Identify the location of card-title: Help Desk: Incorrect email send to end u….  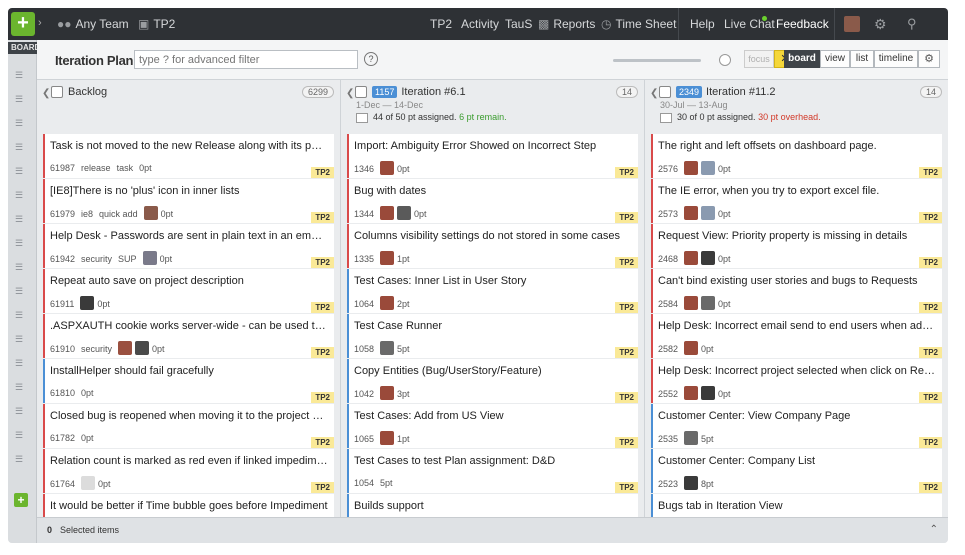
(797, 326).